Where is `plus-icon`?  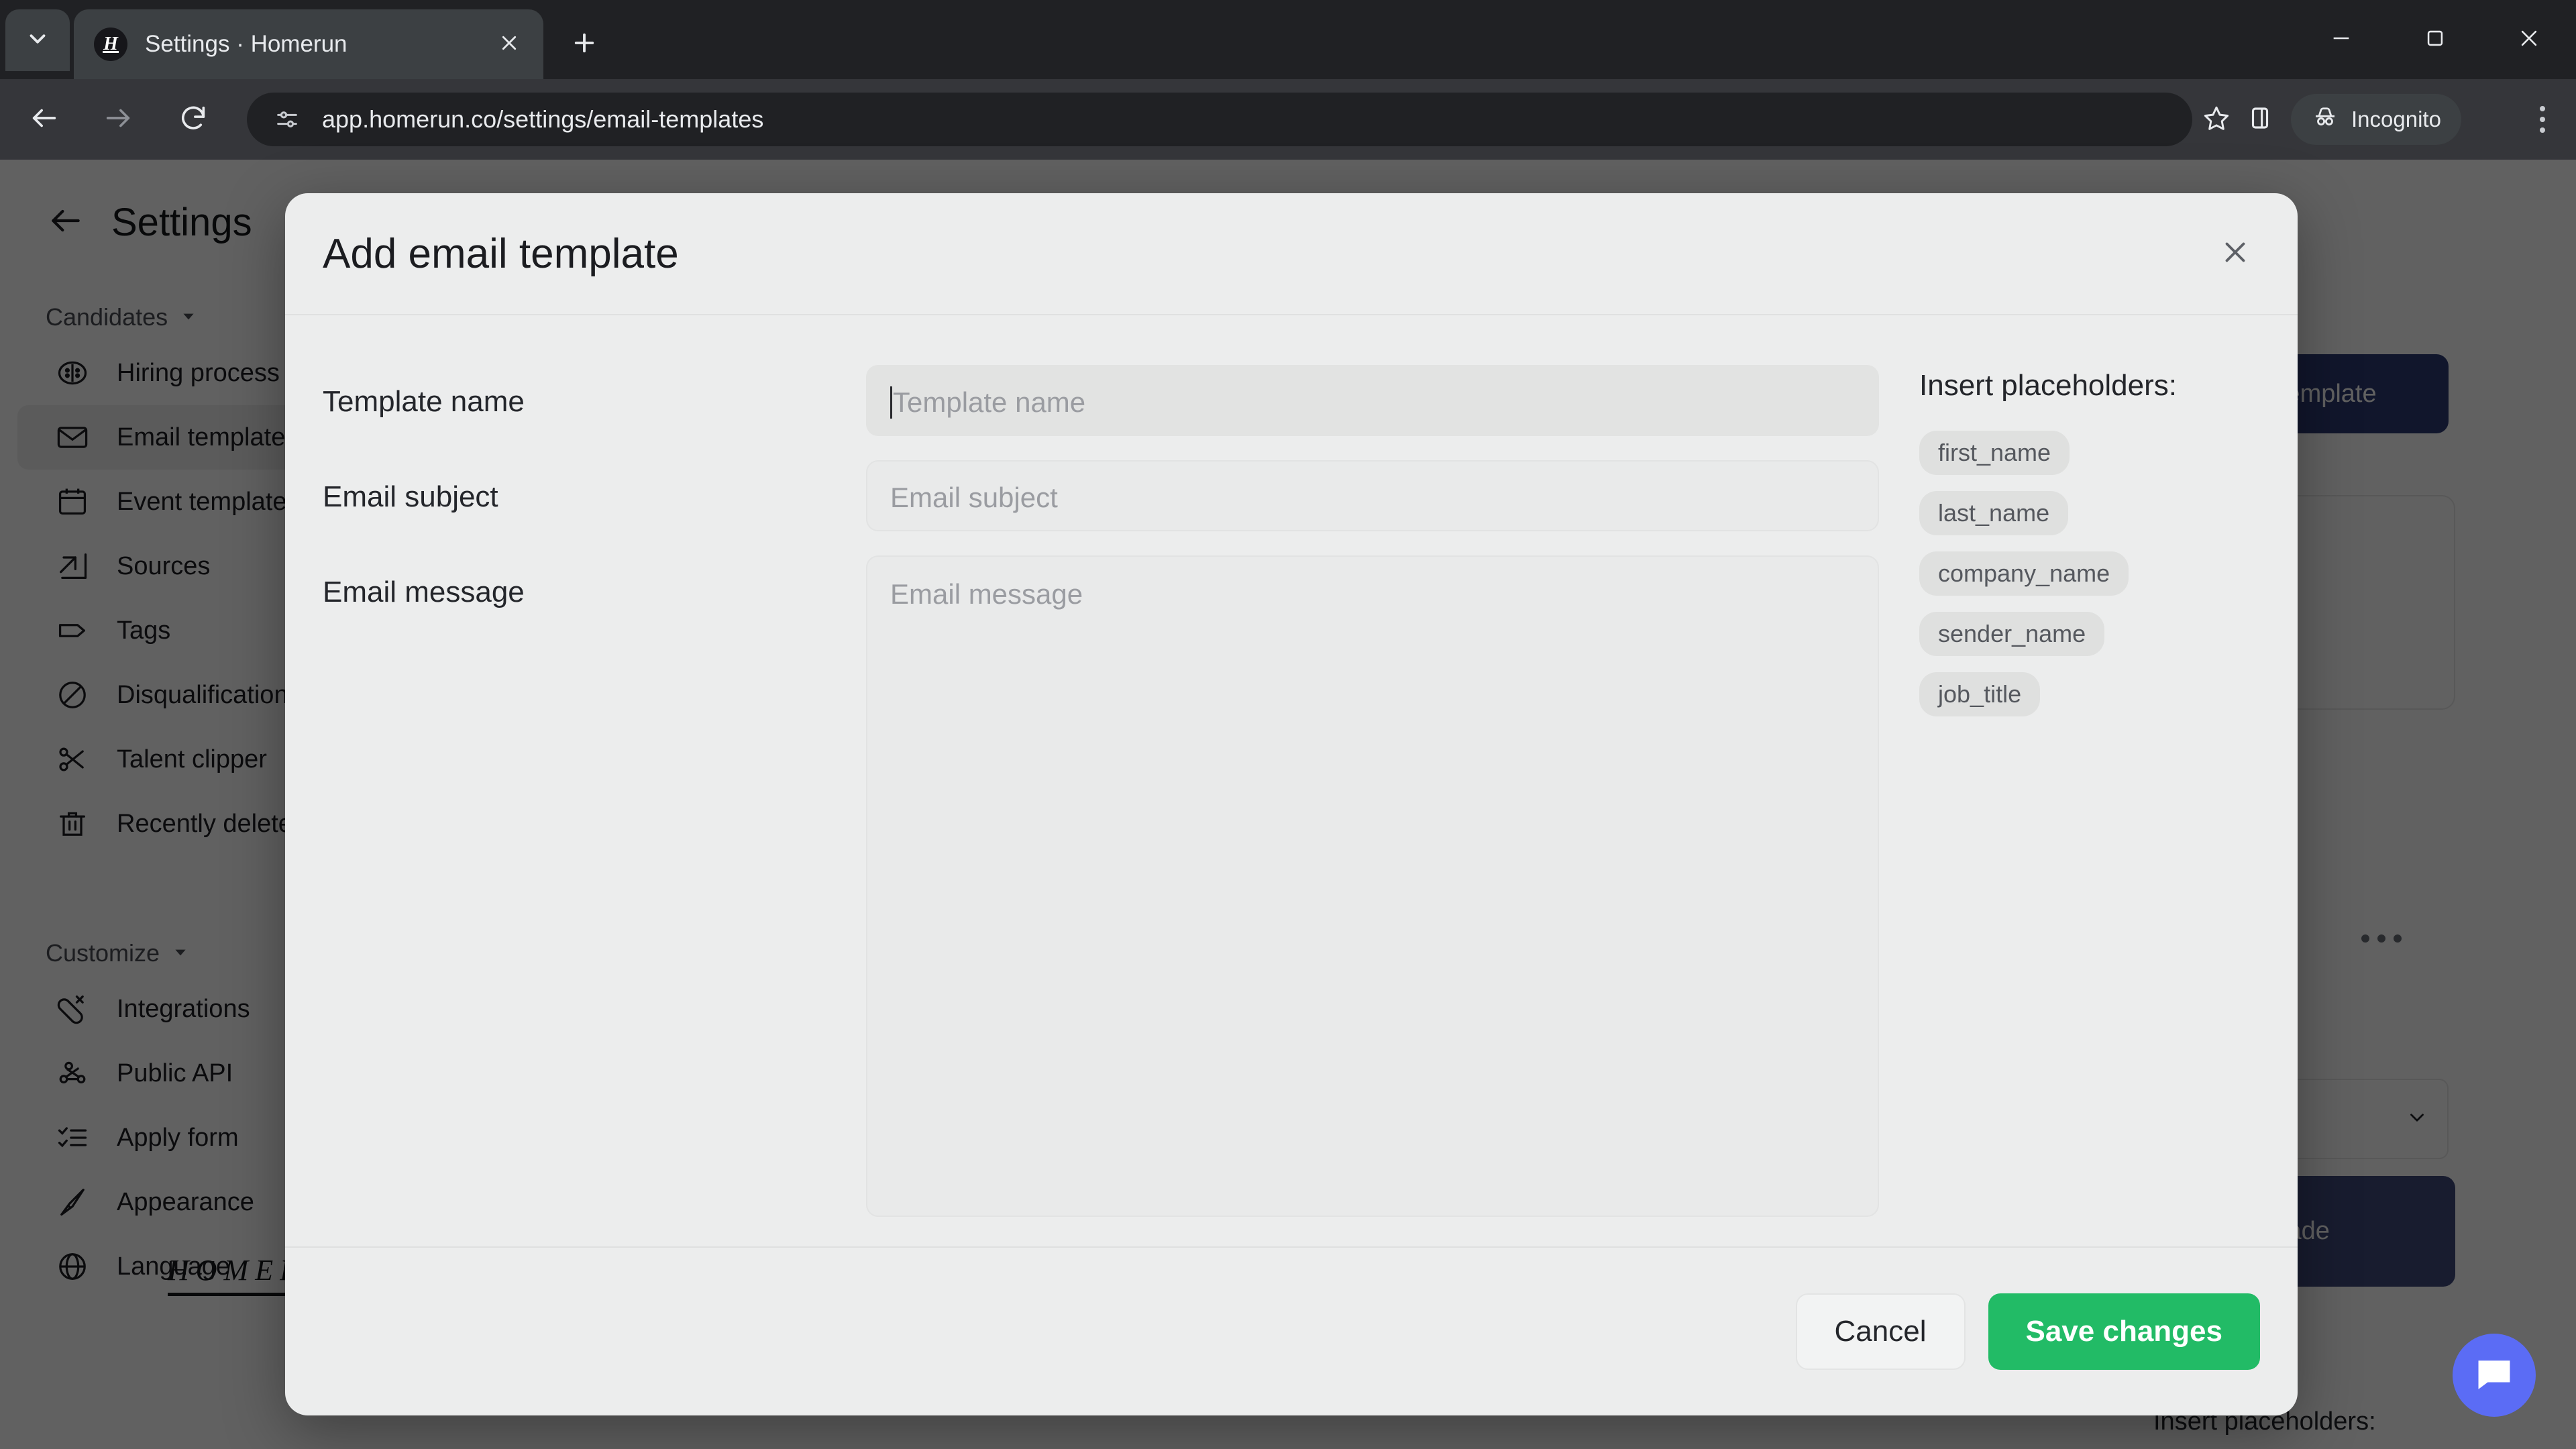 plus-icon is located at coordinates (584, 44).